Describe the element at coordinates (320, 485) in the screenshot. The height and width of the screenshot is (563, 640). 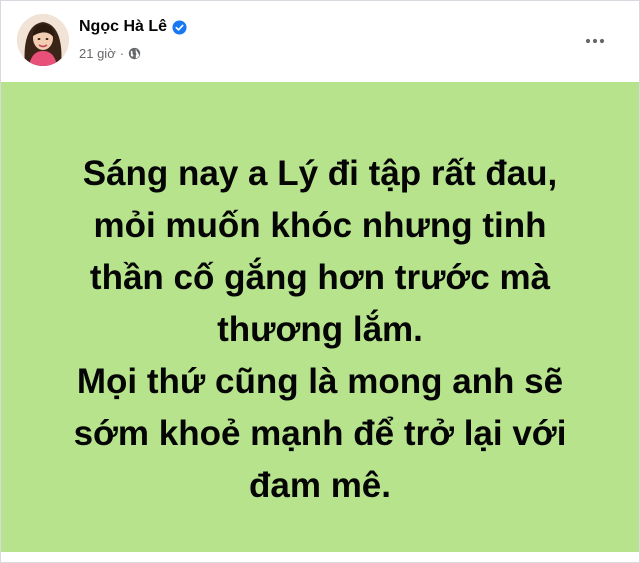
I see `post-text-line: đam mê.` at that location.